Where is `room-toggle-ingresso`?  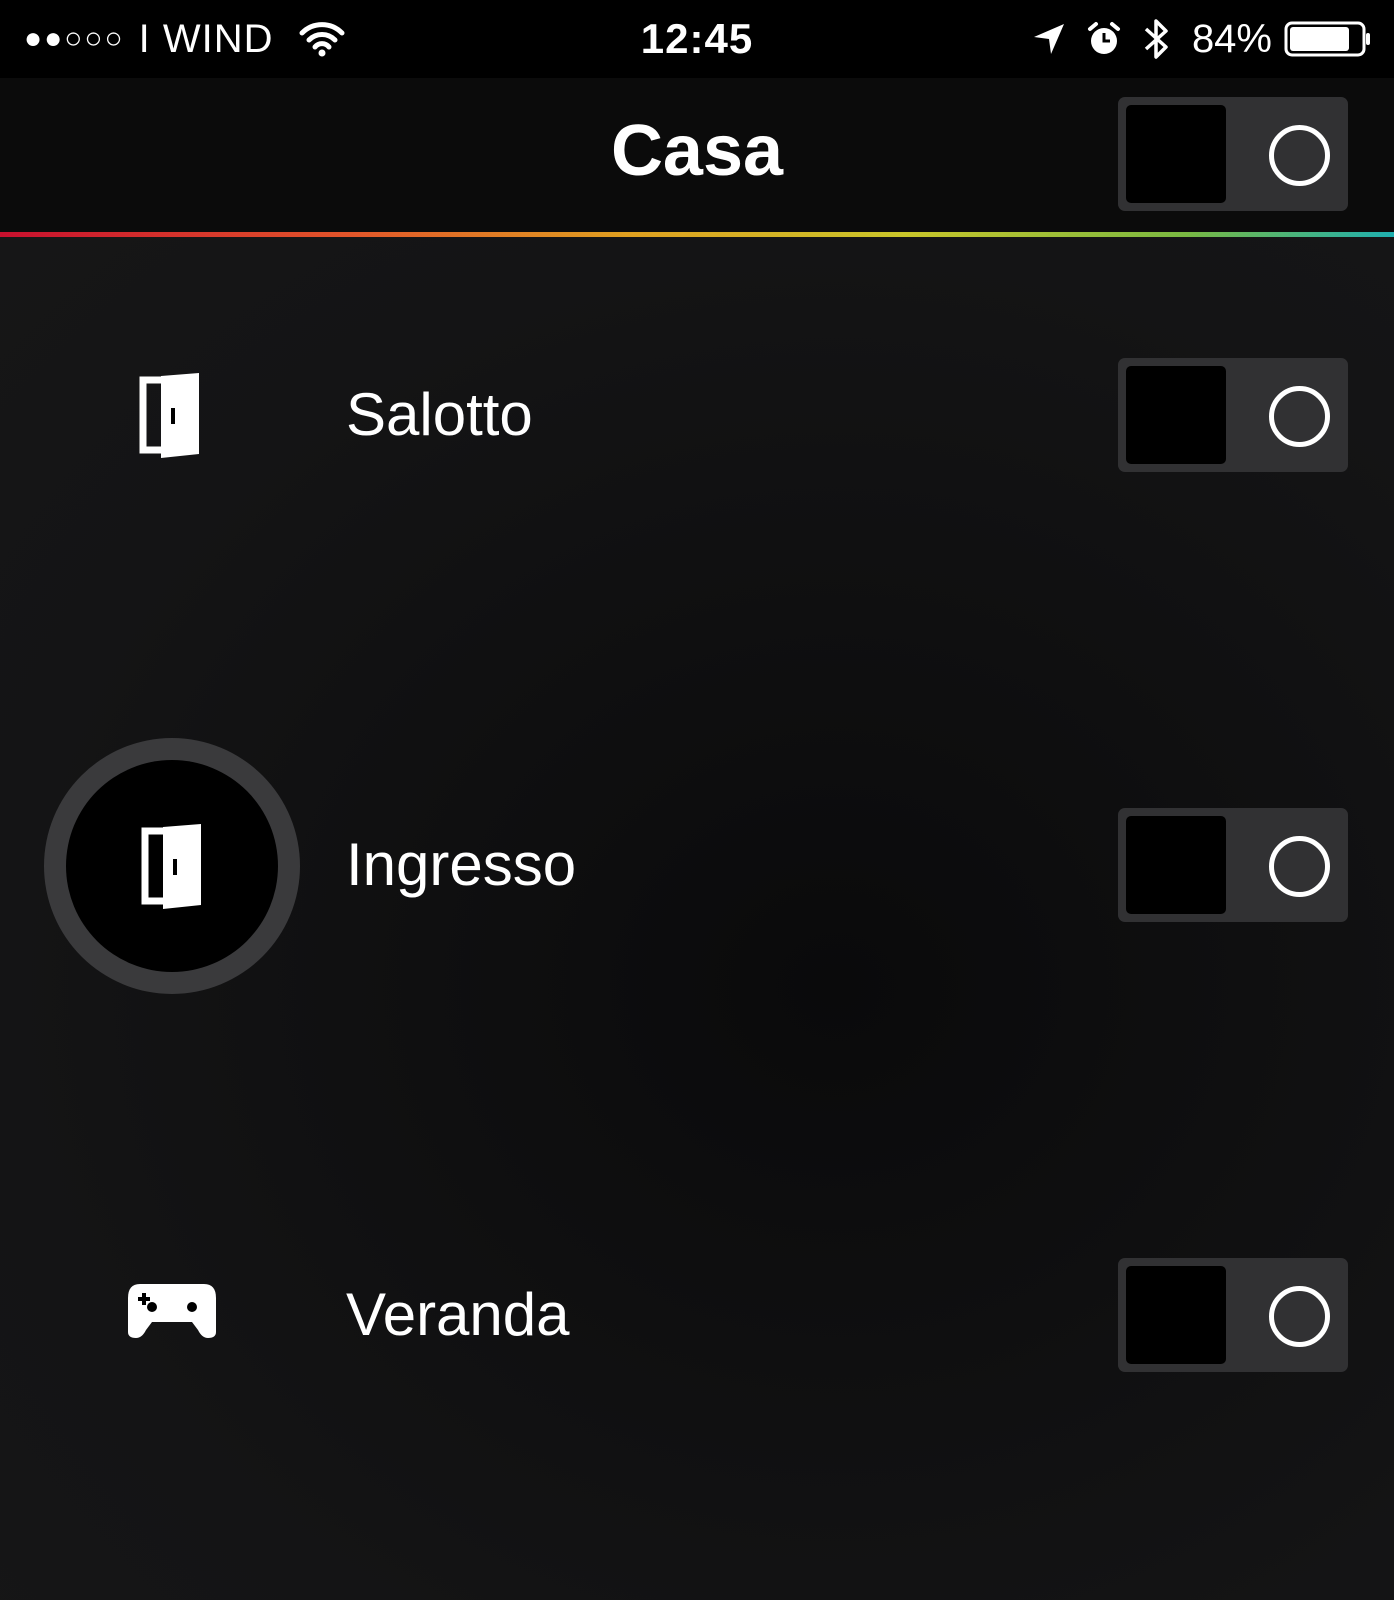 room-toggle-ingresso is located at coordinates (1233, 865).